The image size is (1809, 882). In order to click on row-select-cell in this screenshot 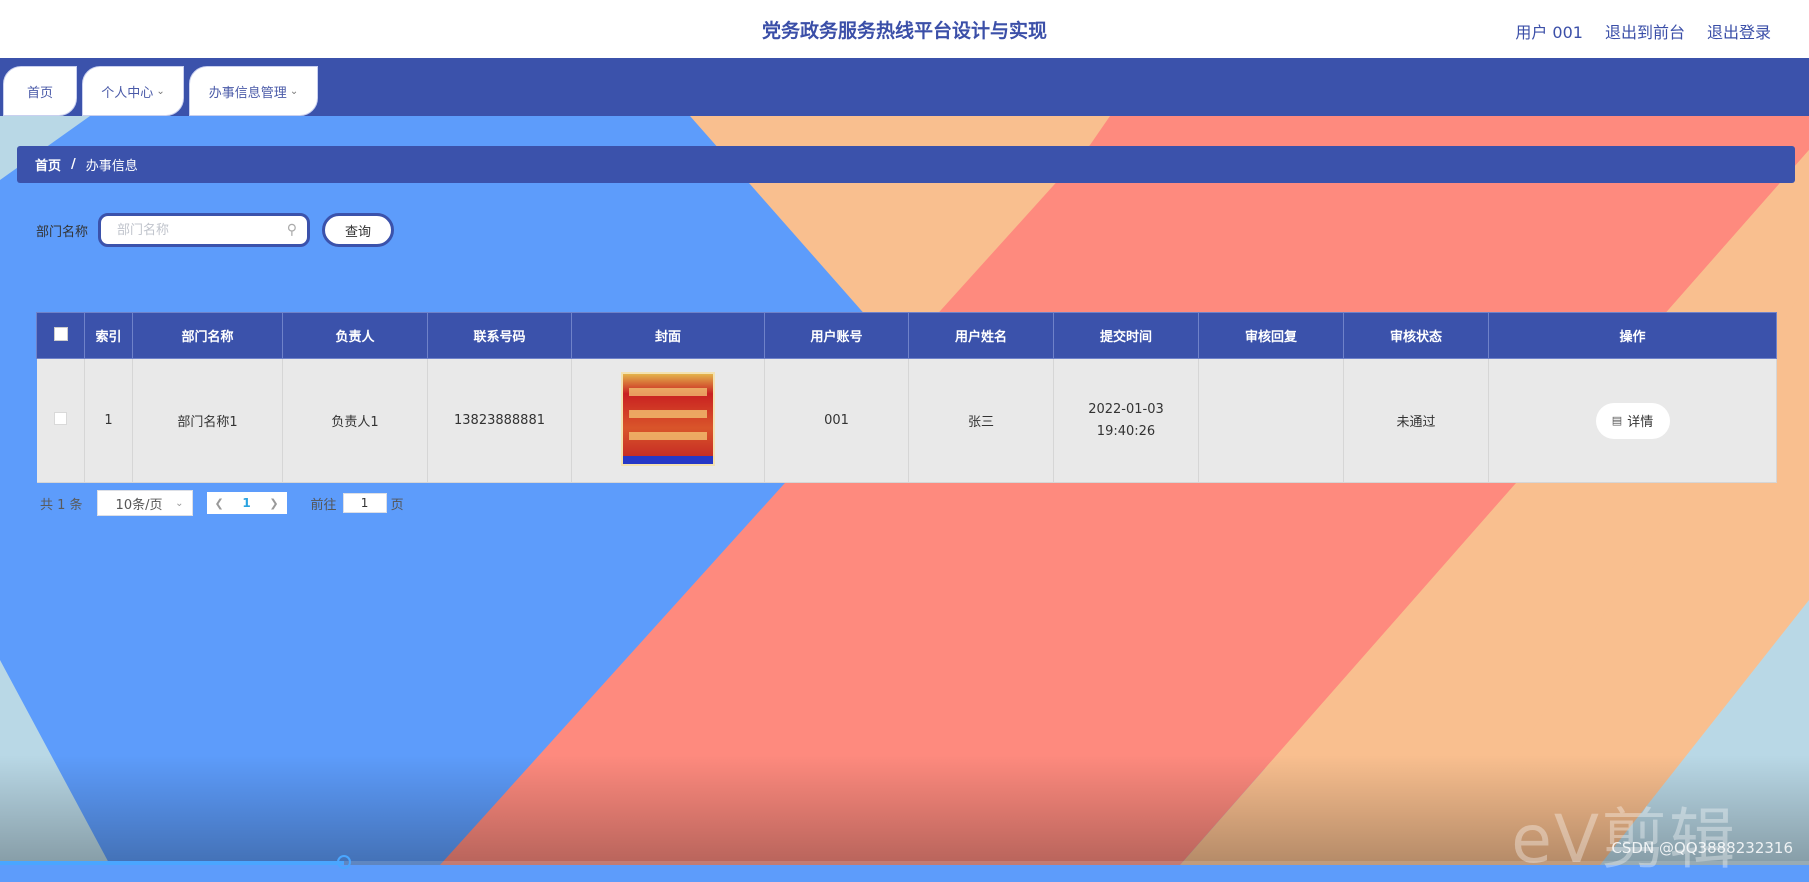, I will do `click(60, 420)`.